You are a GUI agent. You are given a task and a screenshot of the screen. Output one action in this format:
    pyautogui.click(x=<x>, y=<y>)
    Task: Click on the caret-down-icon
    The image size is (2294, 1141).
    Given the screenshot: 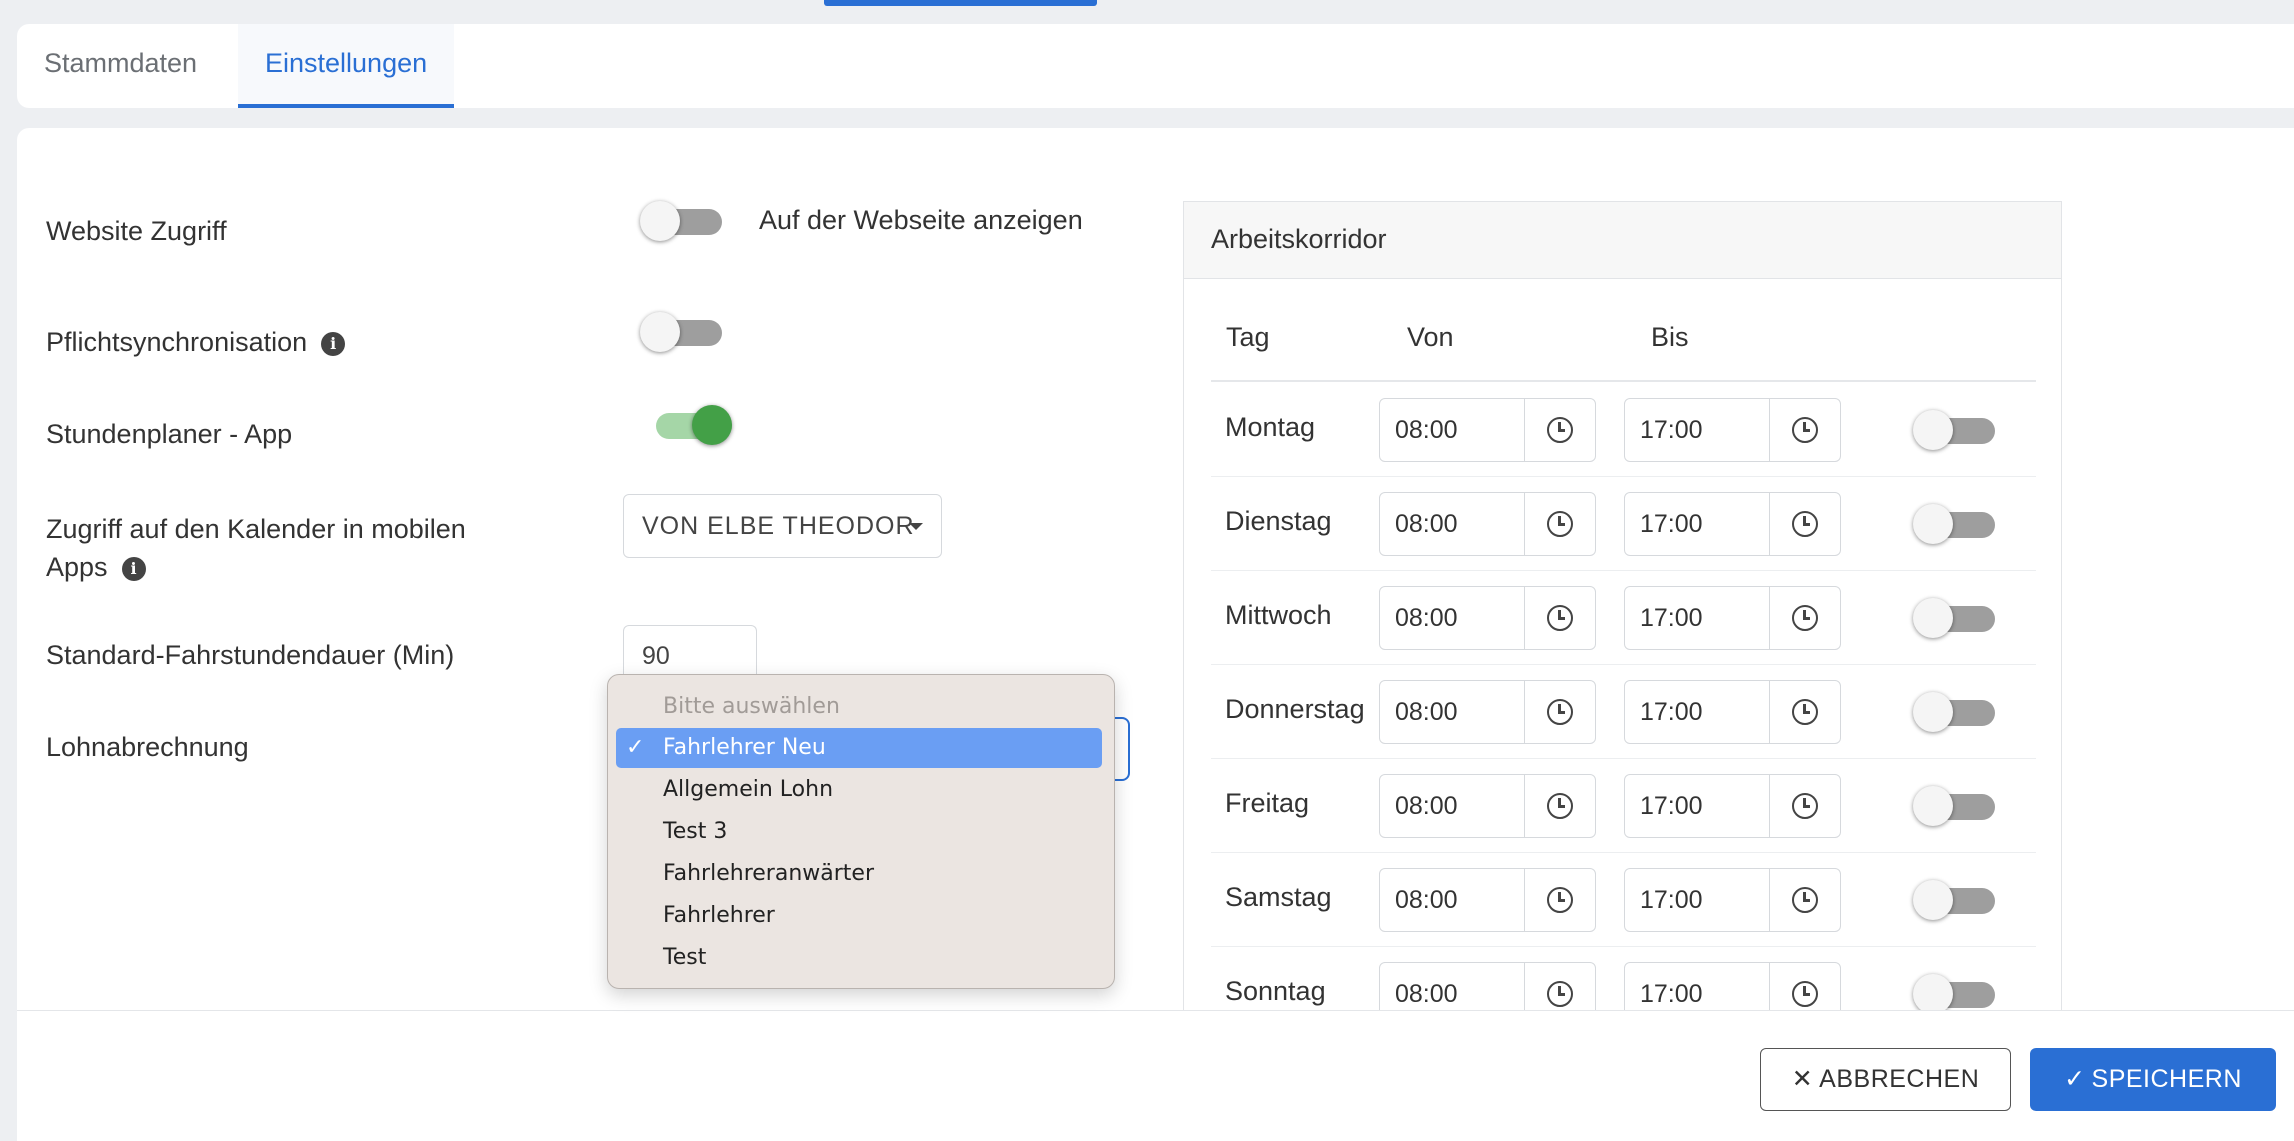 What is the action you would take?
    pyautogui.click(x=916, y=526)
    